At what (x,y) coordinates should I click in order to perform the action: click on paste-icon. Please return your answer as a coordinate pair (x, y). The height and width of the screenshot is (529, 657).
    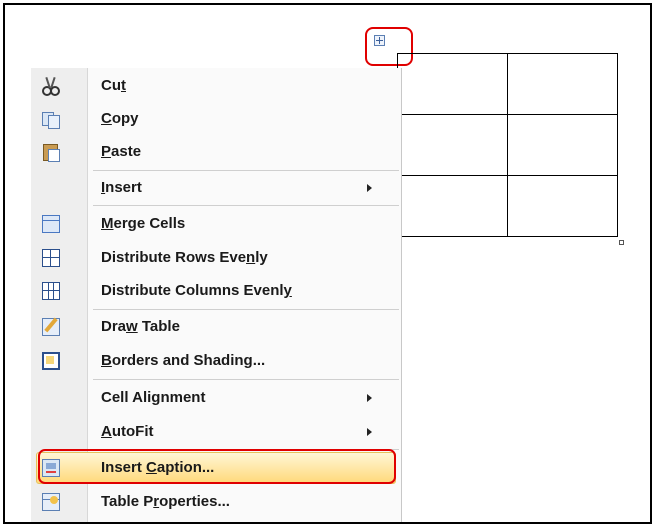
    Looking at the image, I should click on (51, 152).